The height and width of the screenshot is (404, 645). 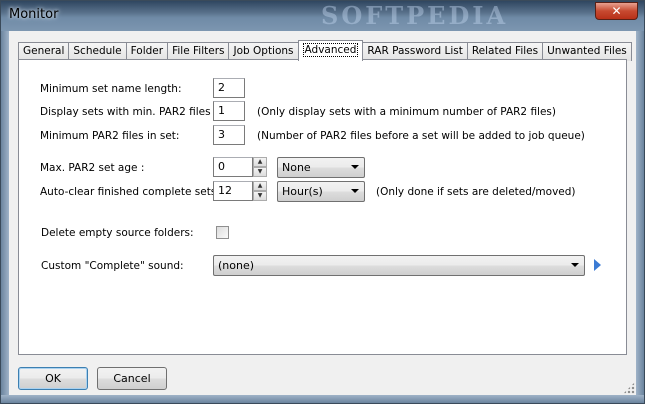 I want to click on play-icon, so click(x=597, y=265).